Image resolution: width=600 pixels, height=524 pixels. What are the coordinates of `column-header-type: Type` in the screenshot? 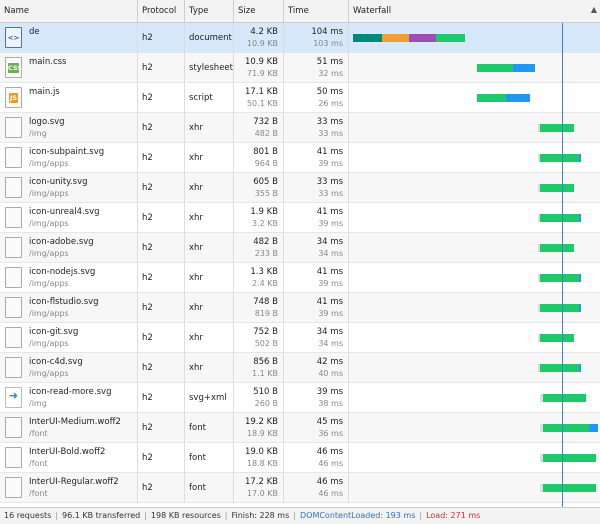 It's located at (209, 11).